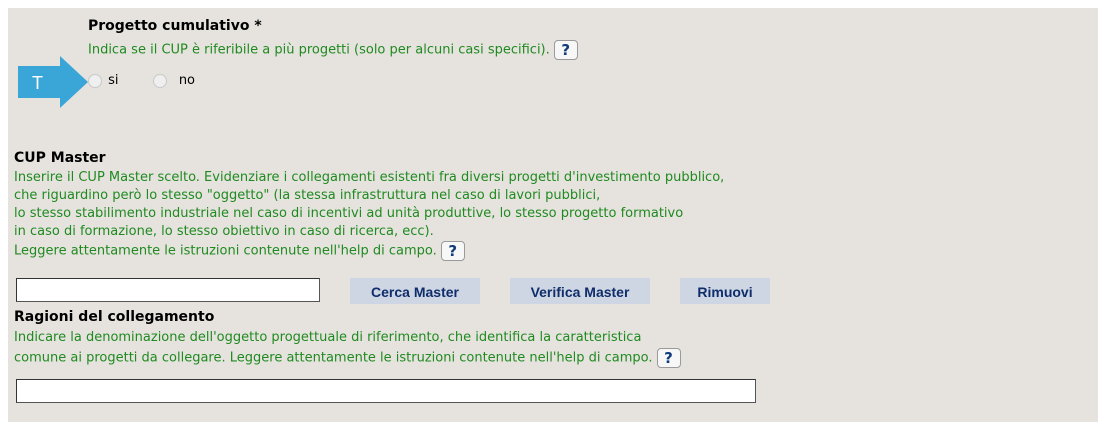  What do you see at coordinates (95, 80) in the screenshot?
I see `radio-si` at bounding box center [95, 80].